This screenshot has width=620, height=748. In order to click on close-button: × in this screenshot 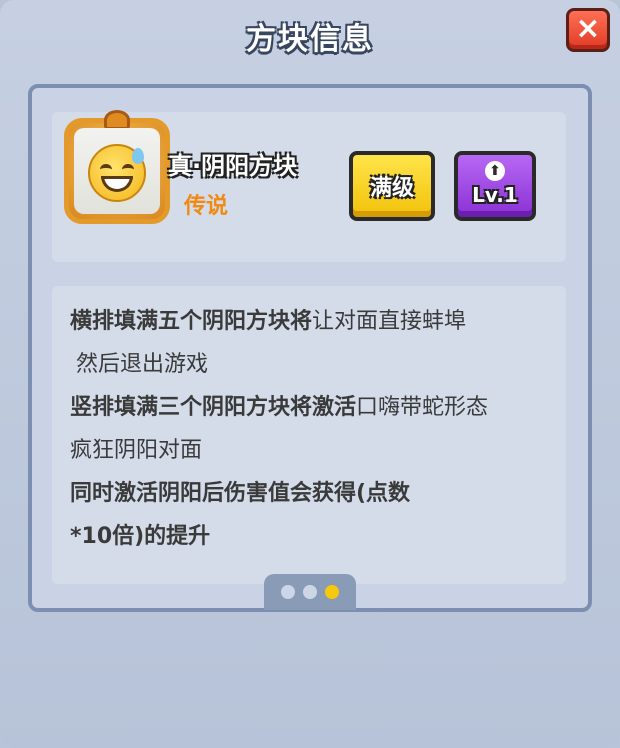, I will do `click(588, 30)`.